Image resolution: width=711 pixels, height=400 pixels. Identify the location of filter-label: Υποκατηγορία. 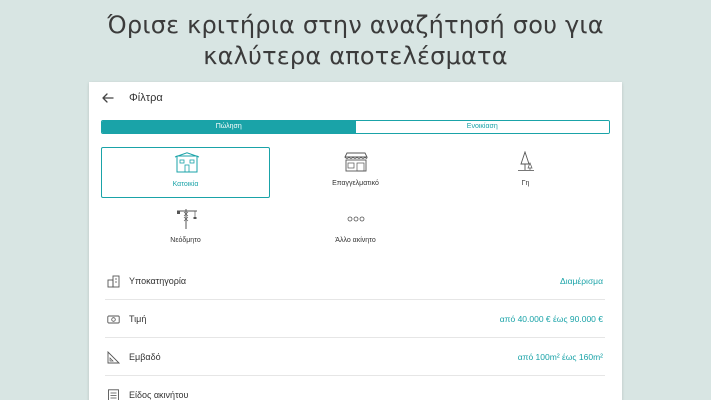
(158, 281).